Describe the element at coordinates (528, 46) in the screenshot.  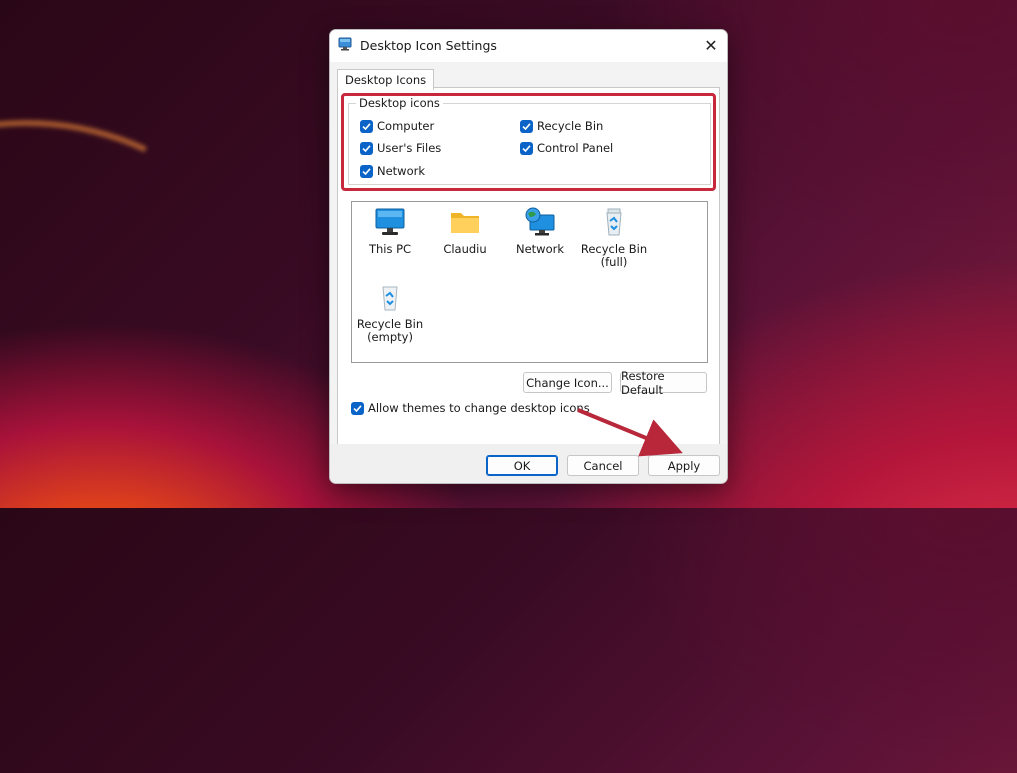
I see `title-bar: Desktop Icon Settings ✕` at that location.